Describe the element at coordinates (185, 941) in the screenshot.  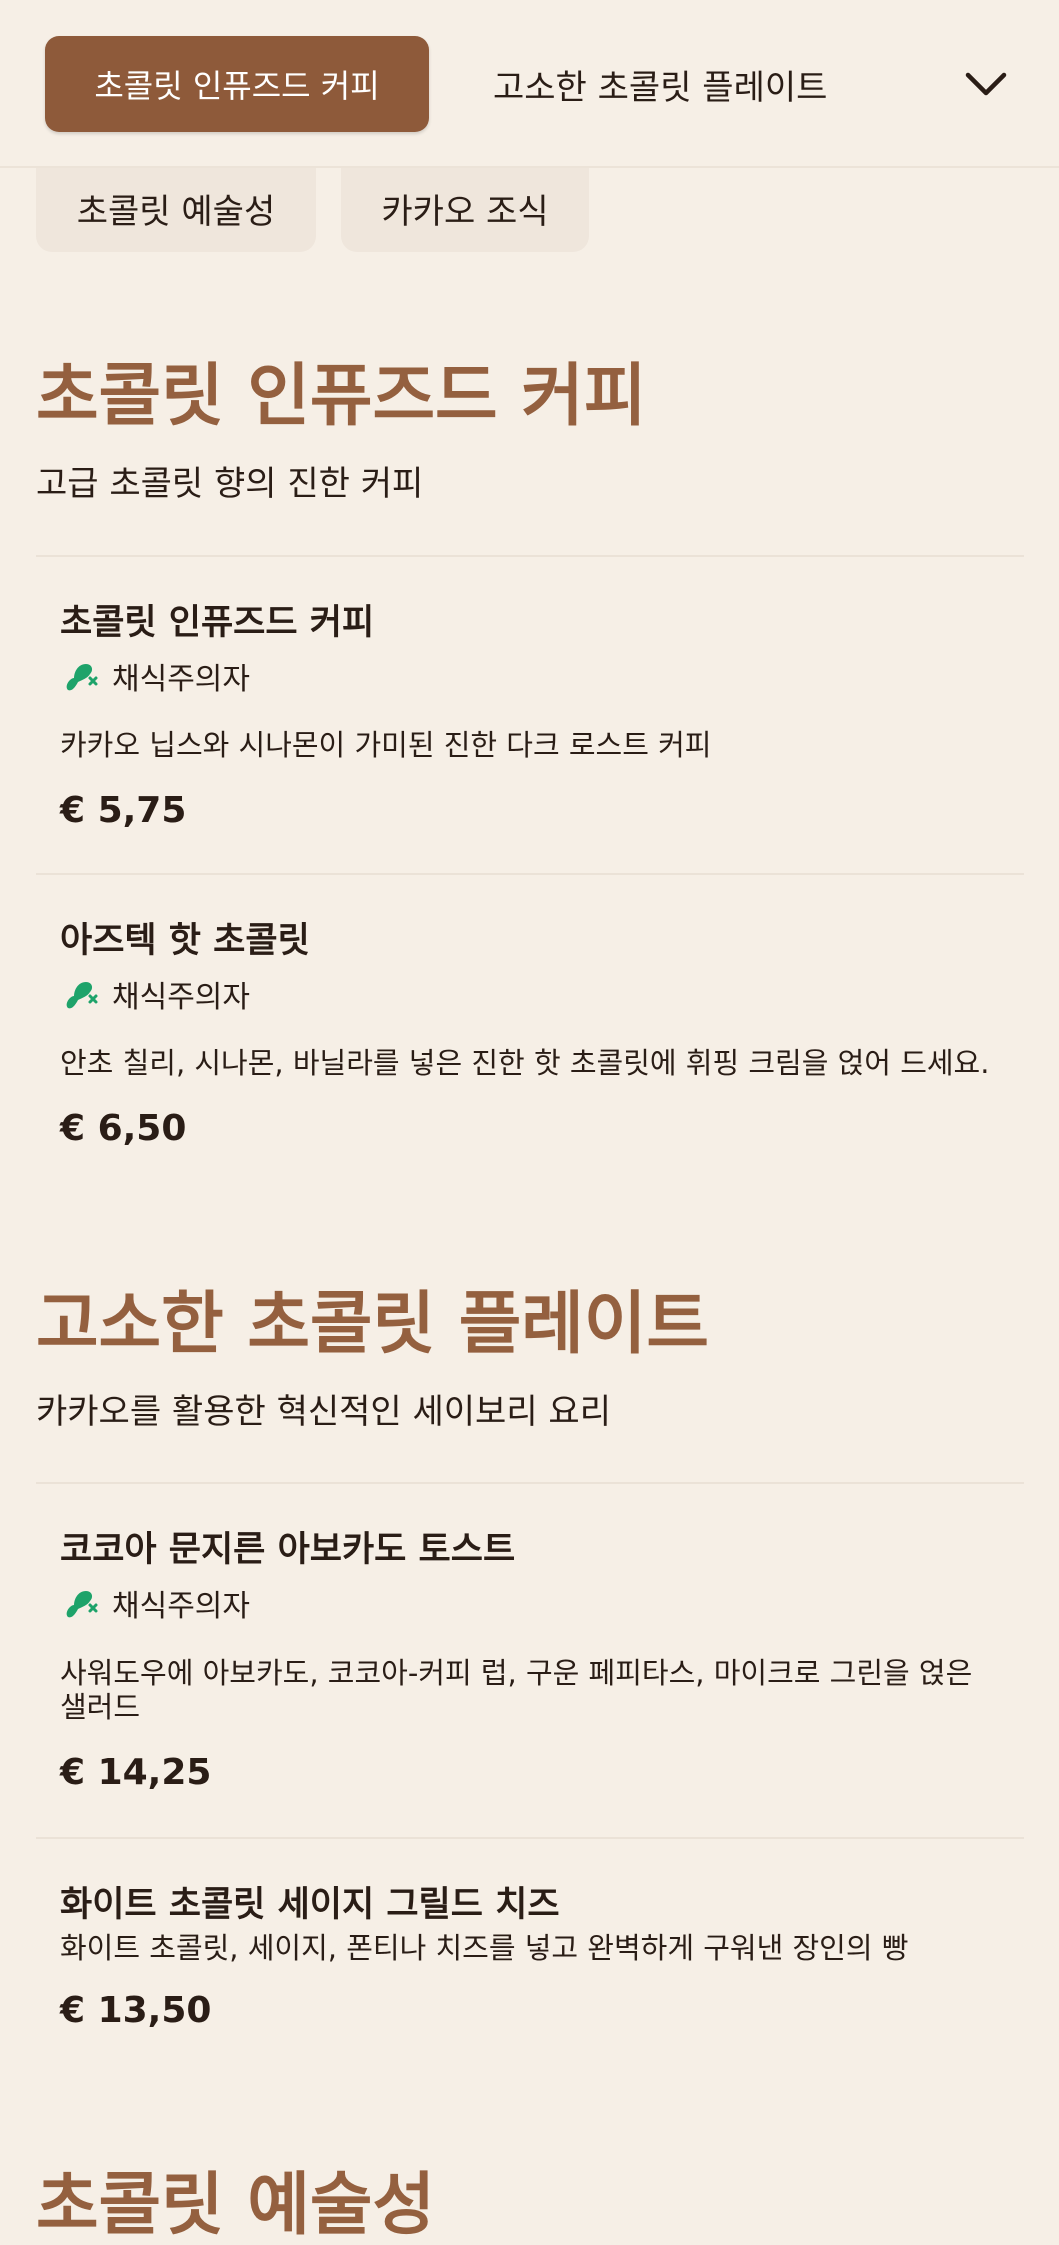
I see `item-name: 아즈텍 핫 초콜릿` at that location.